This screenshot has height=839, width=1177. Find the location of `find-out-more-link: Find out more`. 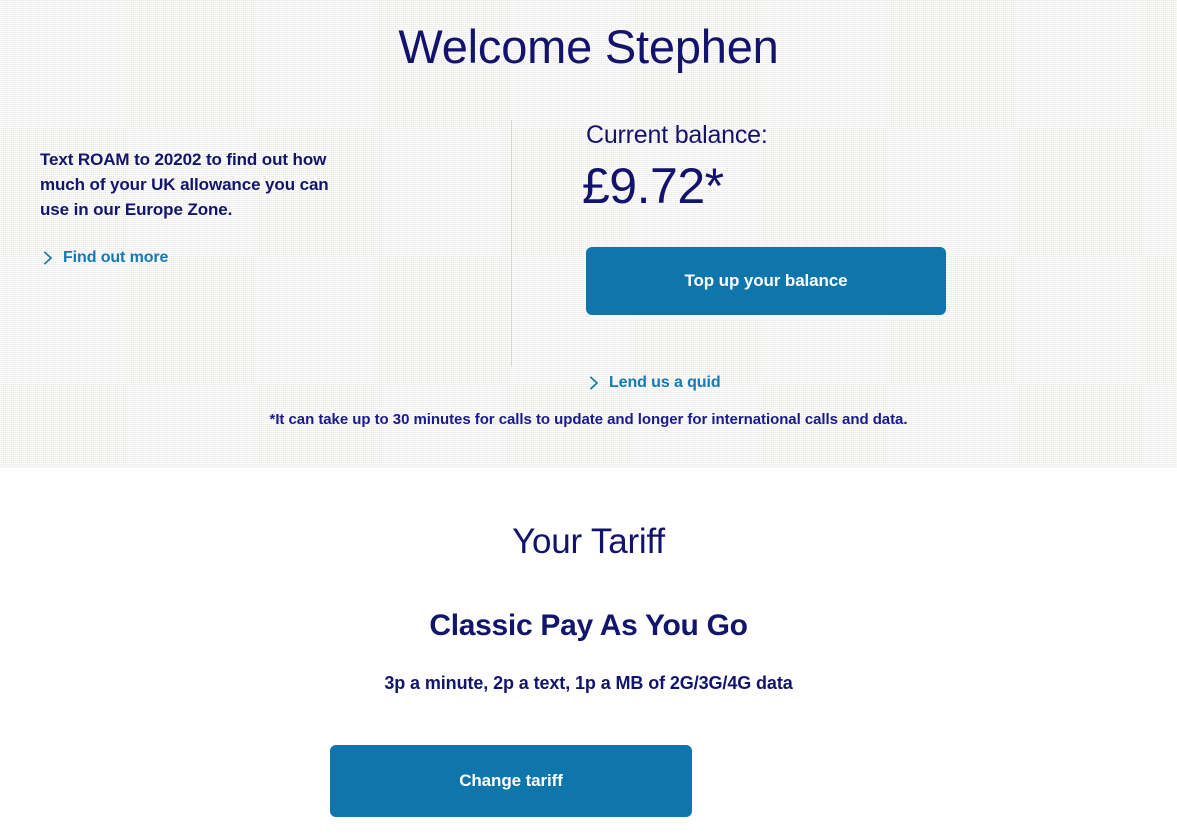

find-out-more-link: Find out more is located at coordinates (190, 258).